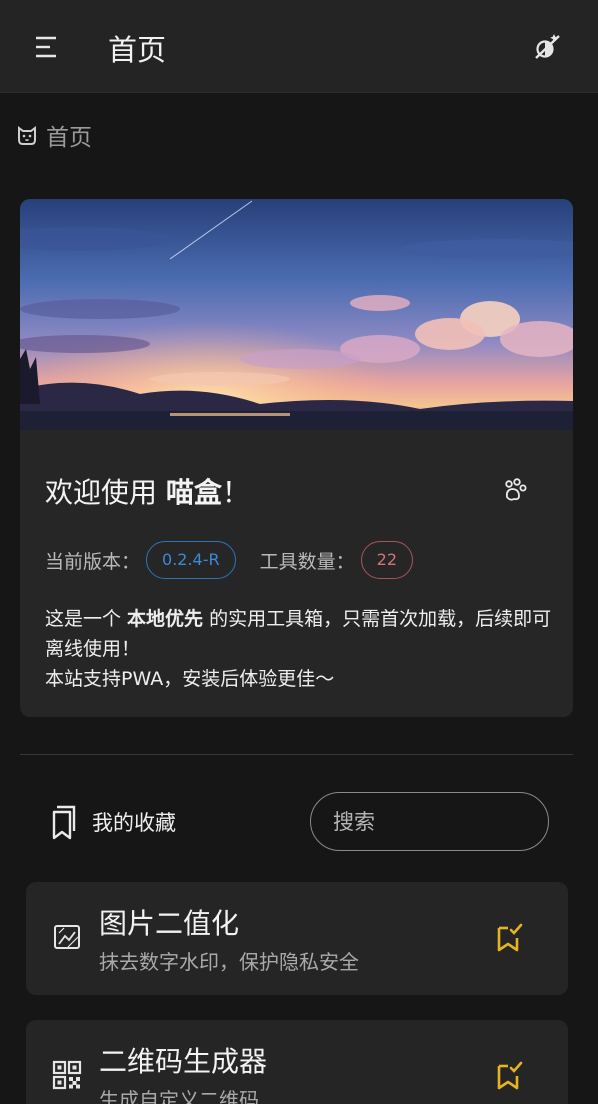 The width and height of the screenshot is (598, 1104). I want to click on qrcode-icon, so click(67, 1075).